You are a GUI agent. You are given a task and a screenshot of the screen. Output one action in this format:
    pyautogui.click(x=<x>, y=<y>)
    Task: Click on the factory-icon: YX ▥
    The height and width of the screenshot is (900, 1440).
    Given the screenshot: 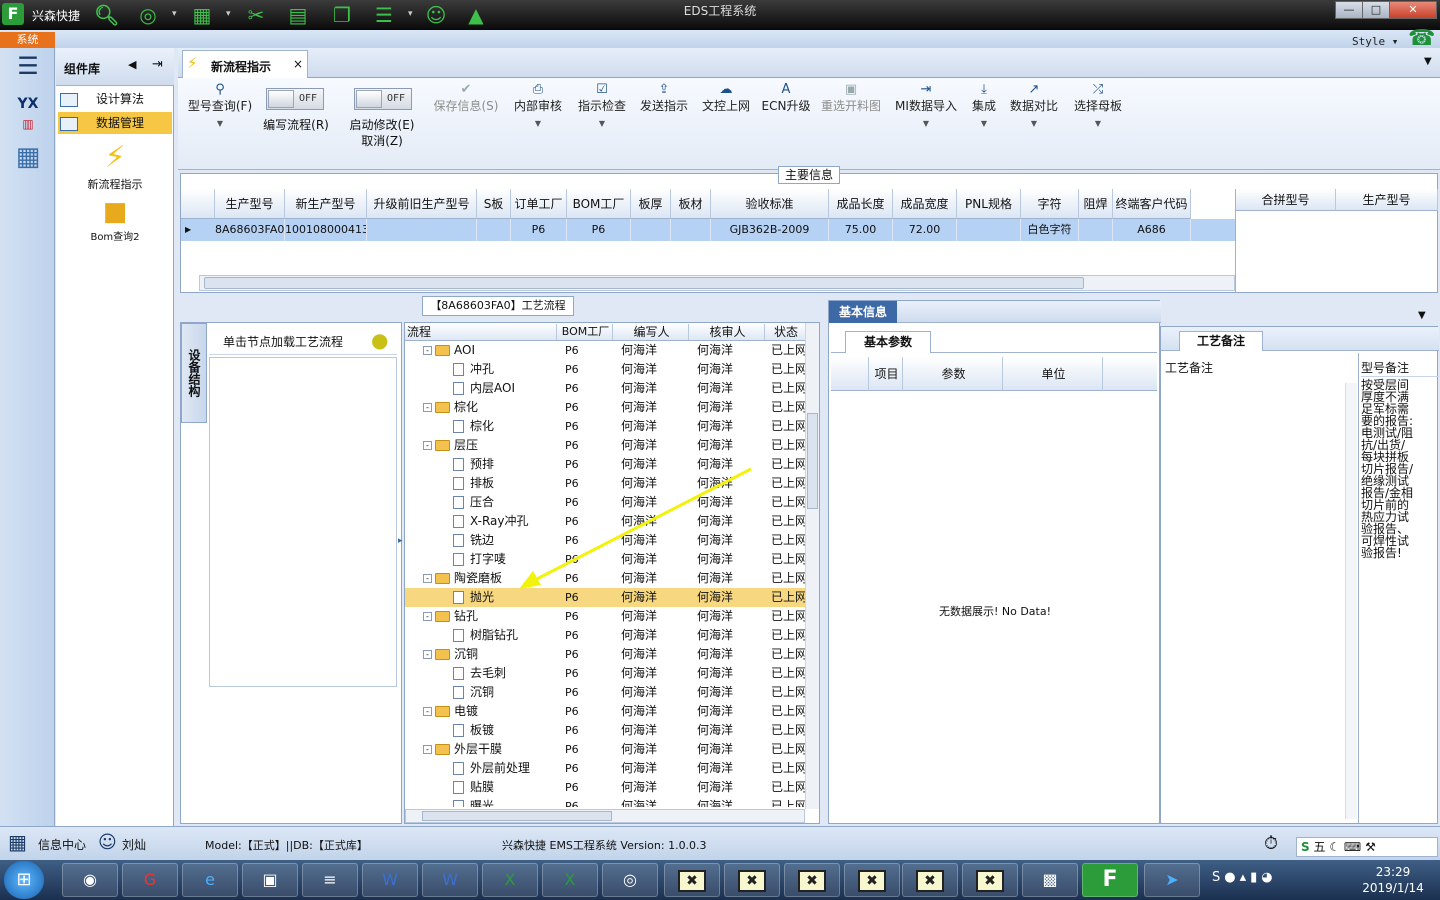 What is the action you would take?
    pyautogui.click(x=28, y=114)
    